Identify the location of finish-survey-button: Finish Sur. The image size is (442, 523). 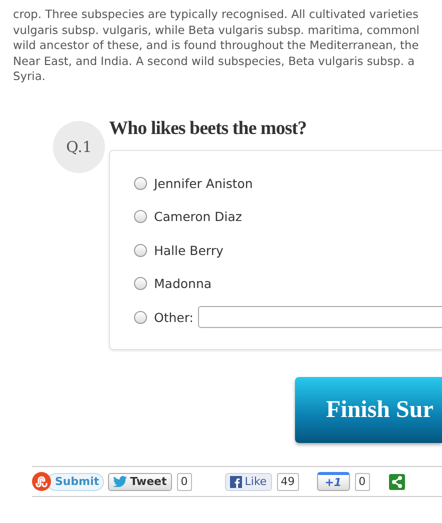
(368, 410).